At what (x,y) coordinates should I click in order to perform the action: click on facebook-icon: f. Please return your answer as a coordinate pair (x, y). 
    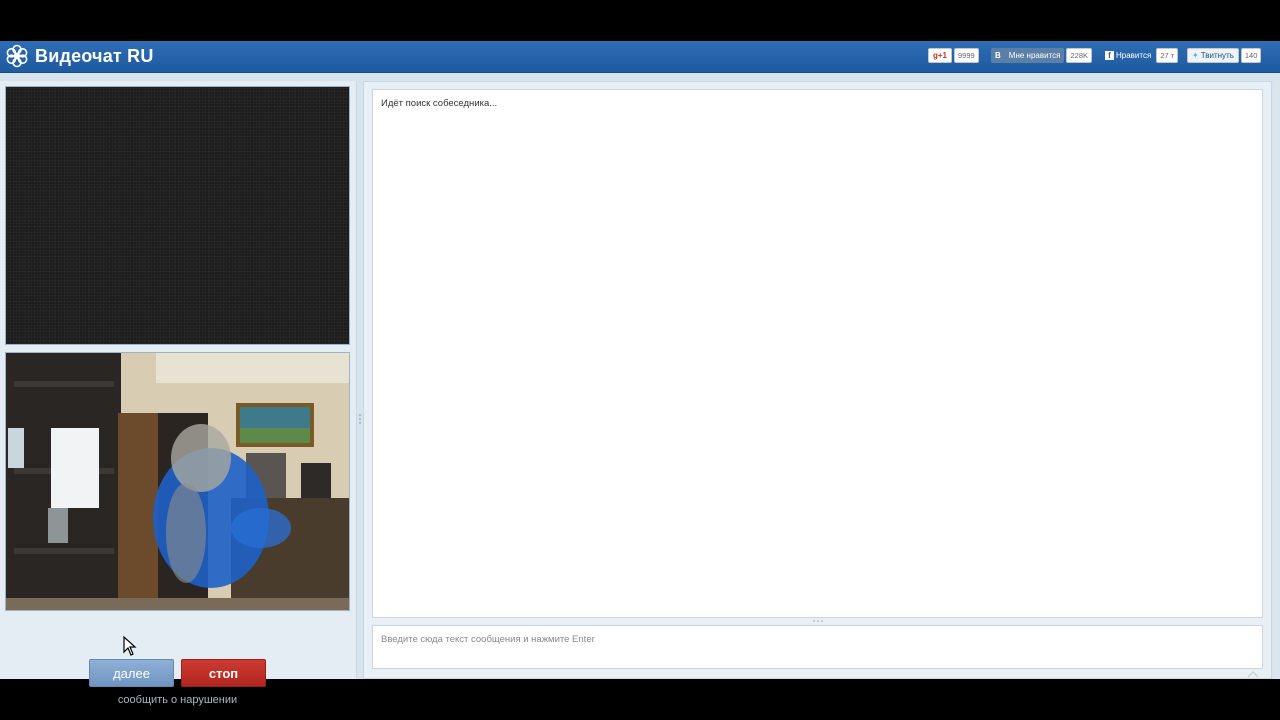
    Looking at the image, I should click on (1109, 55).